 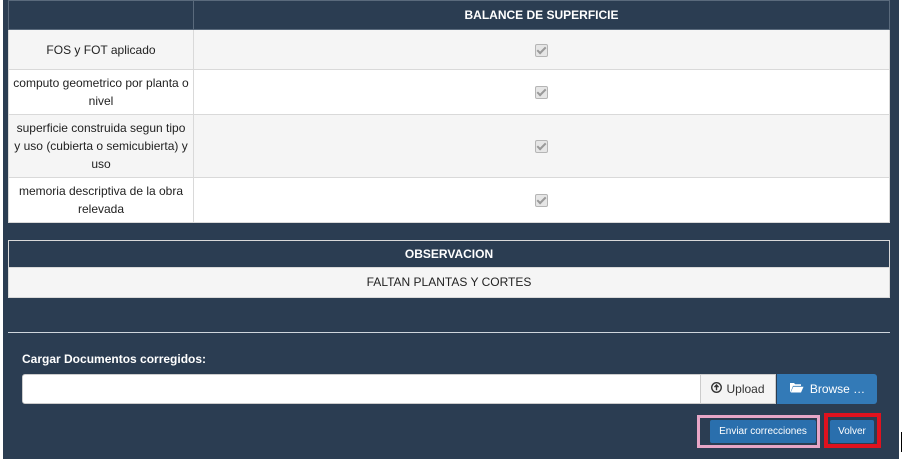 I want to click on file-path-input, so click(x=361, y=389).